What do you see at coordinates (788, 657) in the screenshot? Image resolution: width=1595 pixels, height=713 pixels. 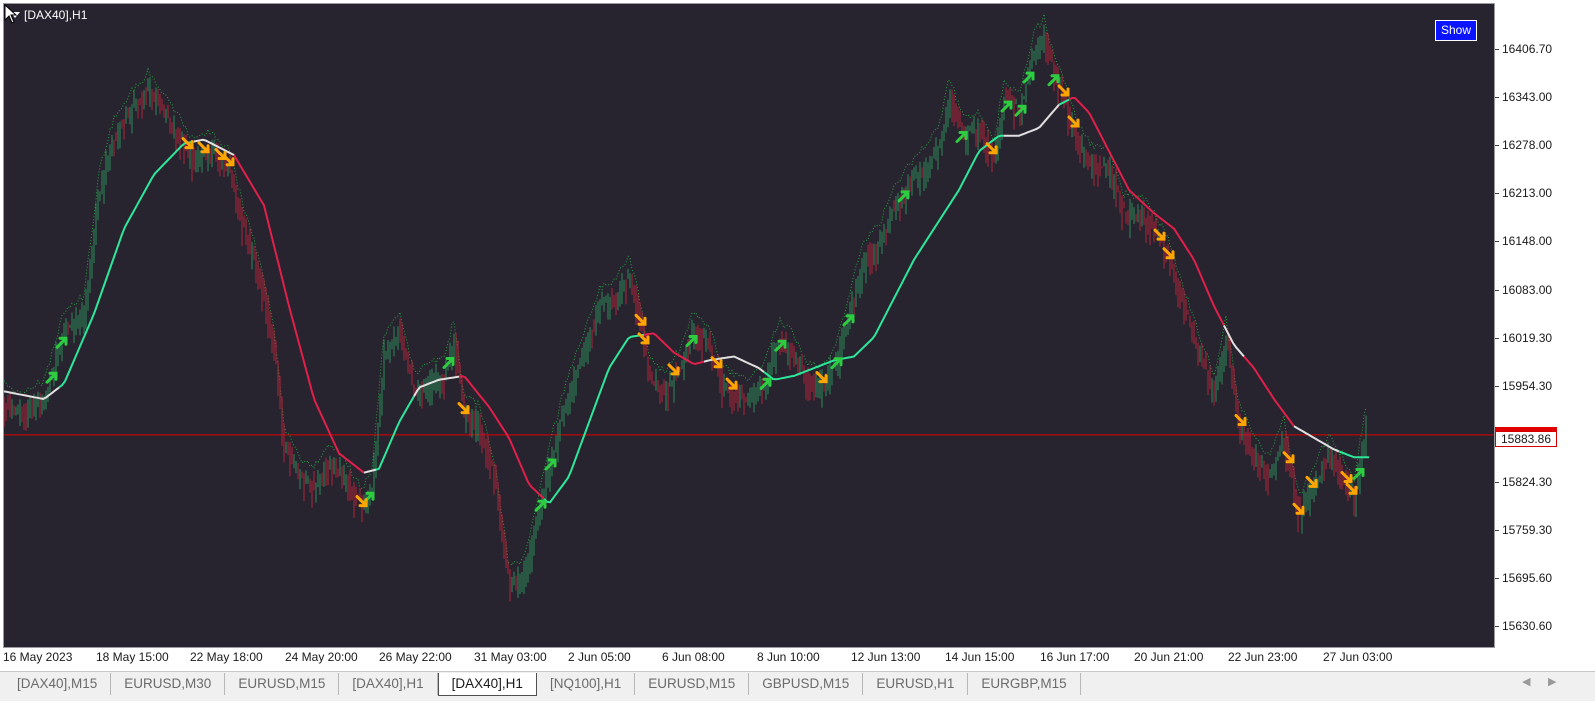 I see `time-axis-label: 8 Jun 10:00` at bounding box center [788, 657].